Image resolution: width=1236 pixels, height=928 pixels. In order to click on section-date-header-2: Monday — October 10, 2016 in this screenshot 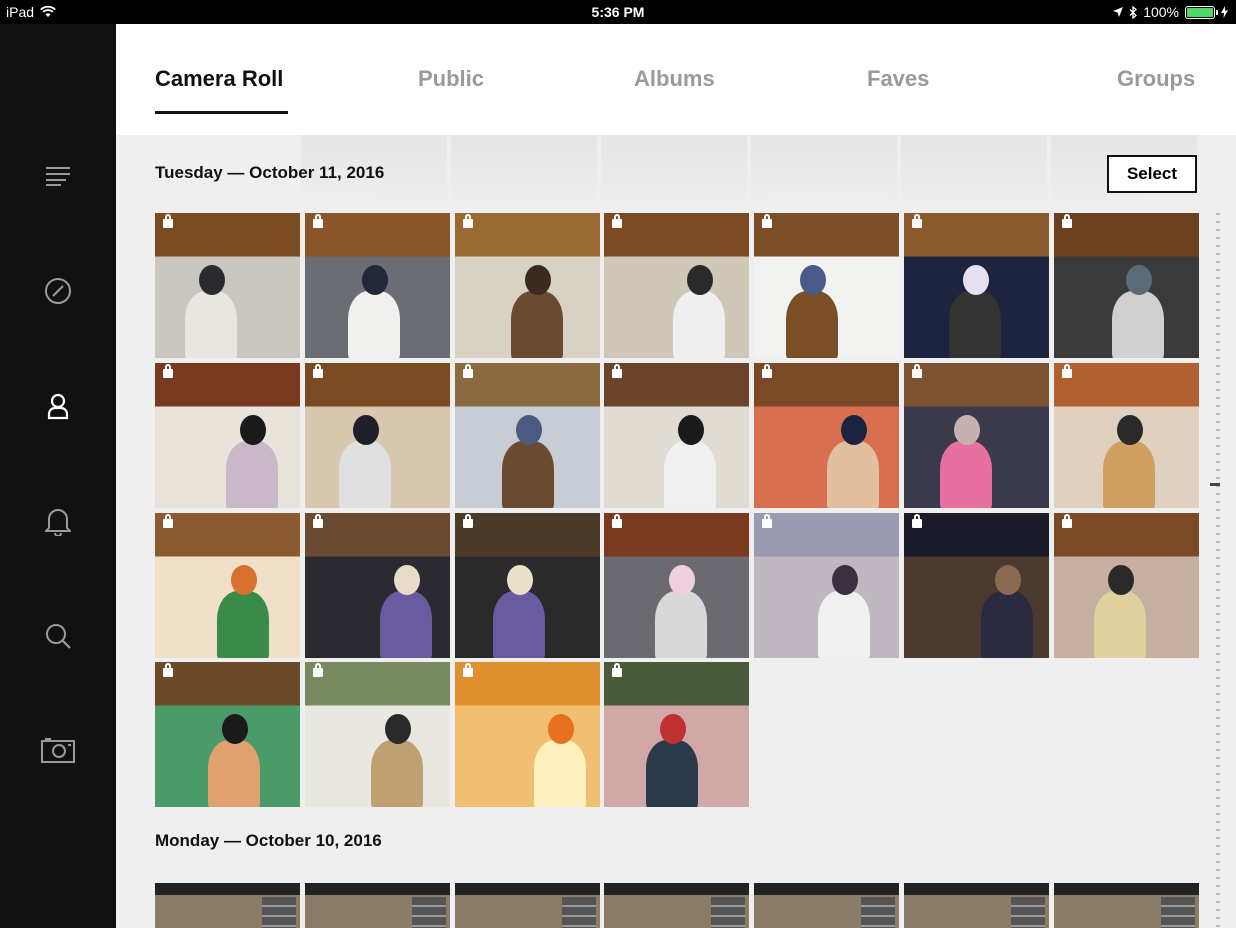, I will do `click(268, 840)`.